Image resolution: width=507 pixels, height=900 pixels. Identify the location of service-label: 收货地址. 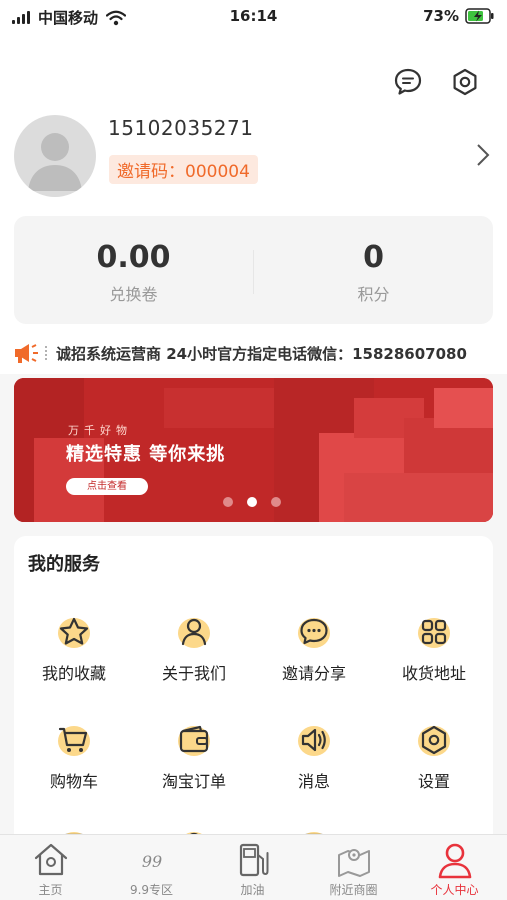
(433, 673).